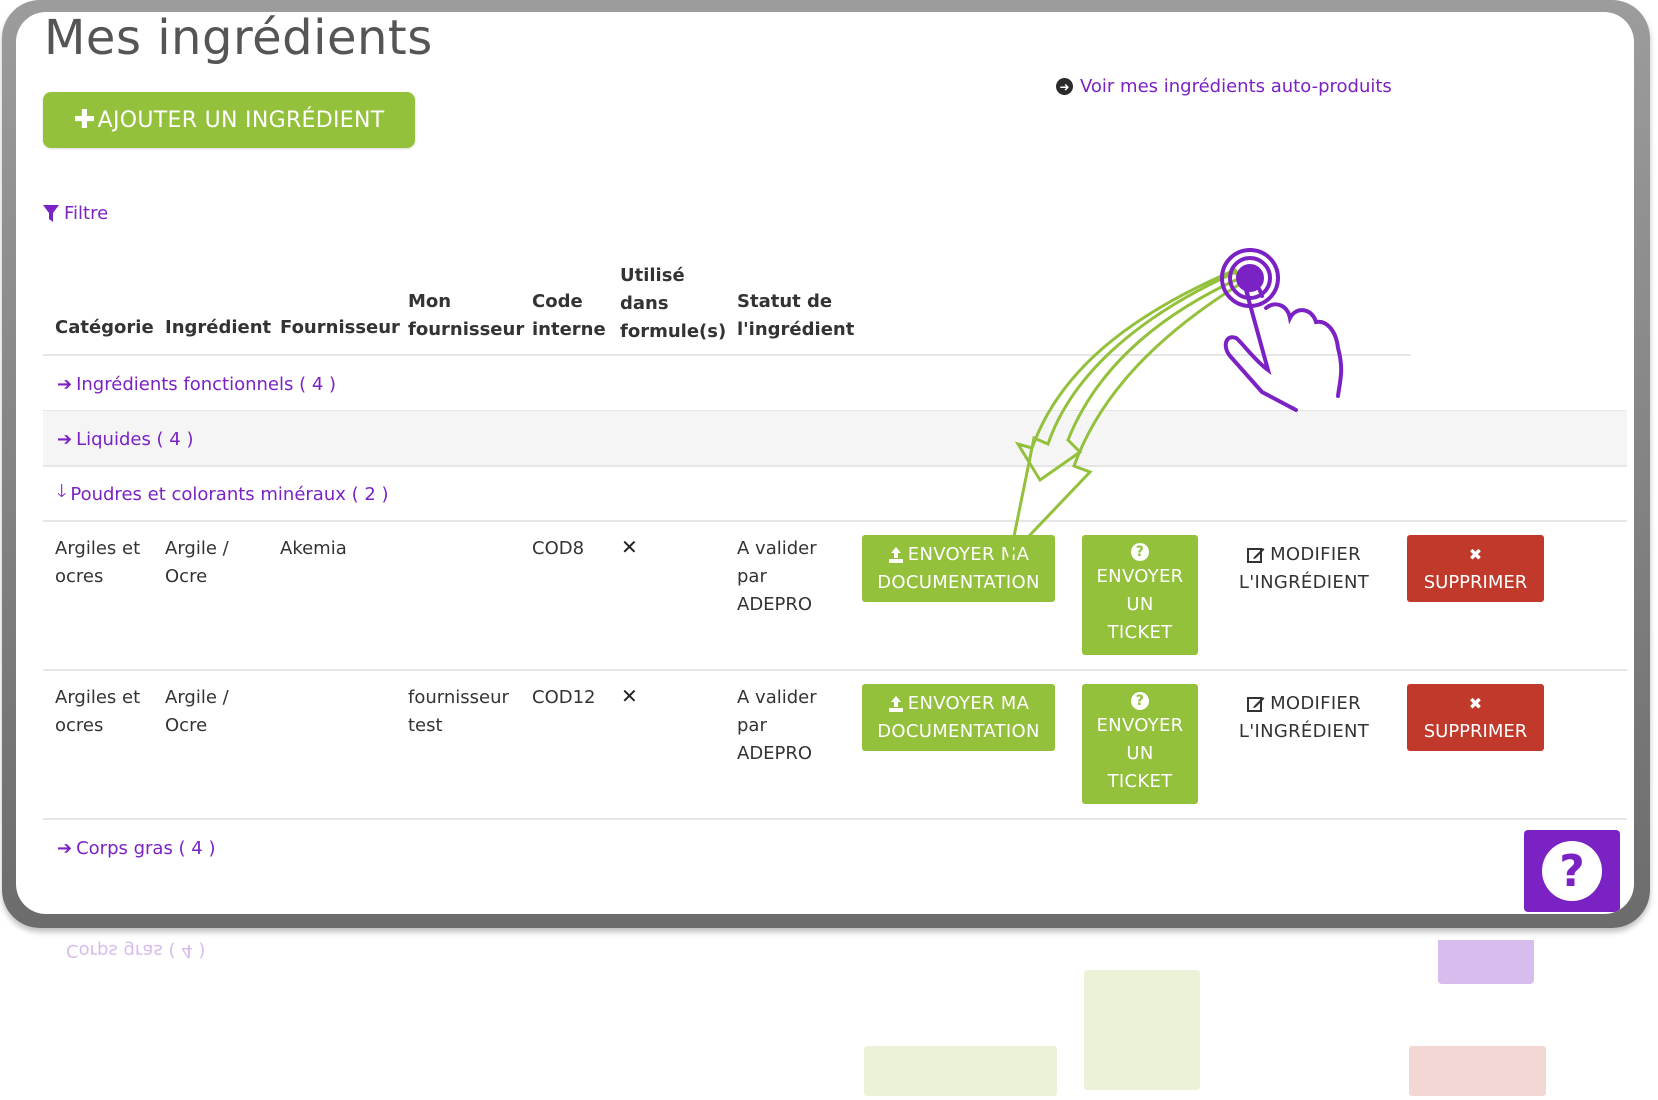 This screenshot has width=1658, height=1100. I want to click on group-label: Corps gras ( 4 ), so click(146, 848).